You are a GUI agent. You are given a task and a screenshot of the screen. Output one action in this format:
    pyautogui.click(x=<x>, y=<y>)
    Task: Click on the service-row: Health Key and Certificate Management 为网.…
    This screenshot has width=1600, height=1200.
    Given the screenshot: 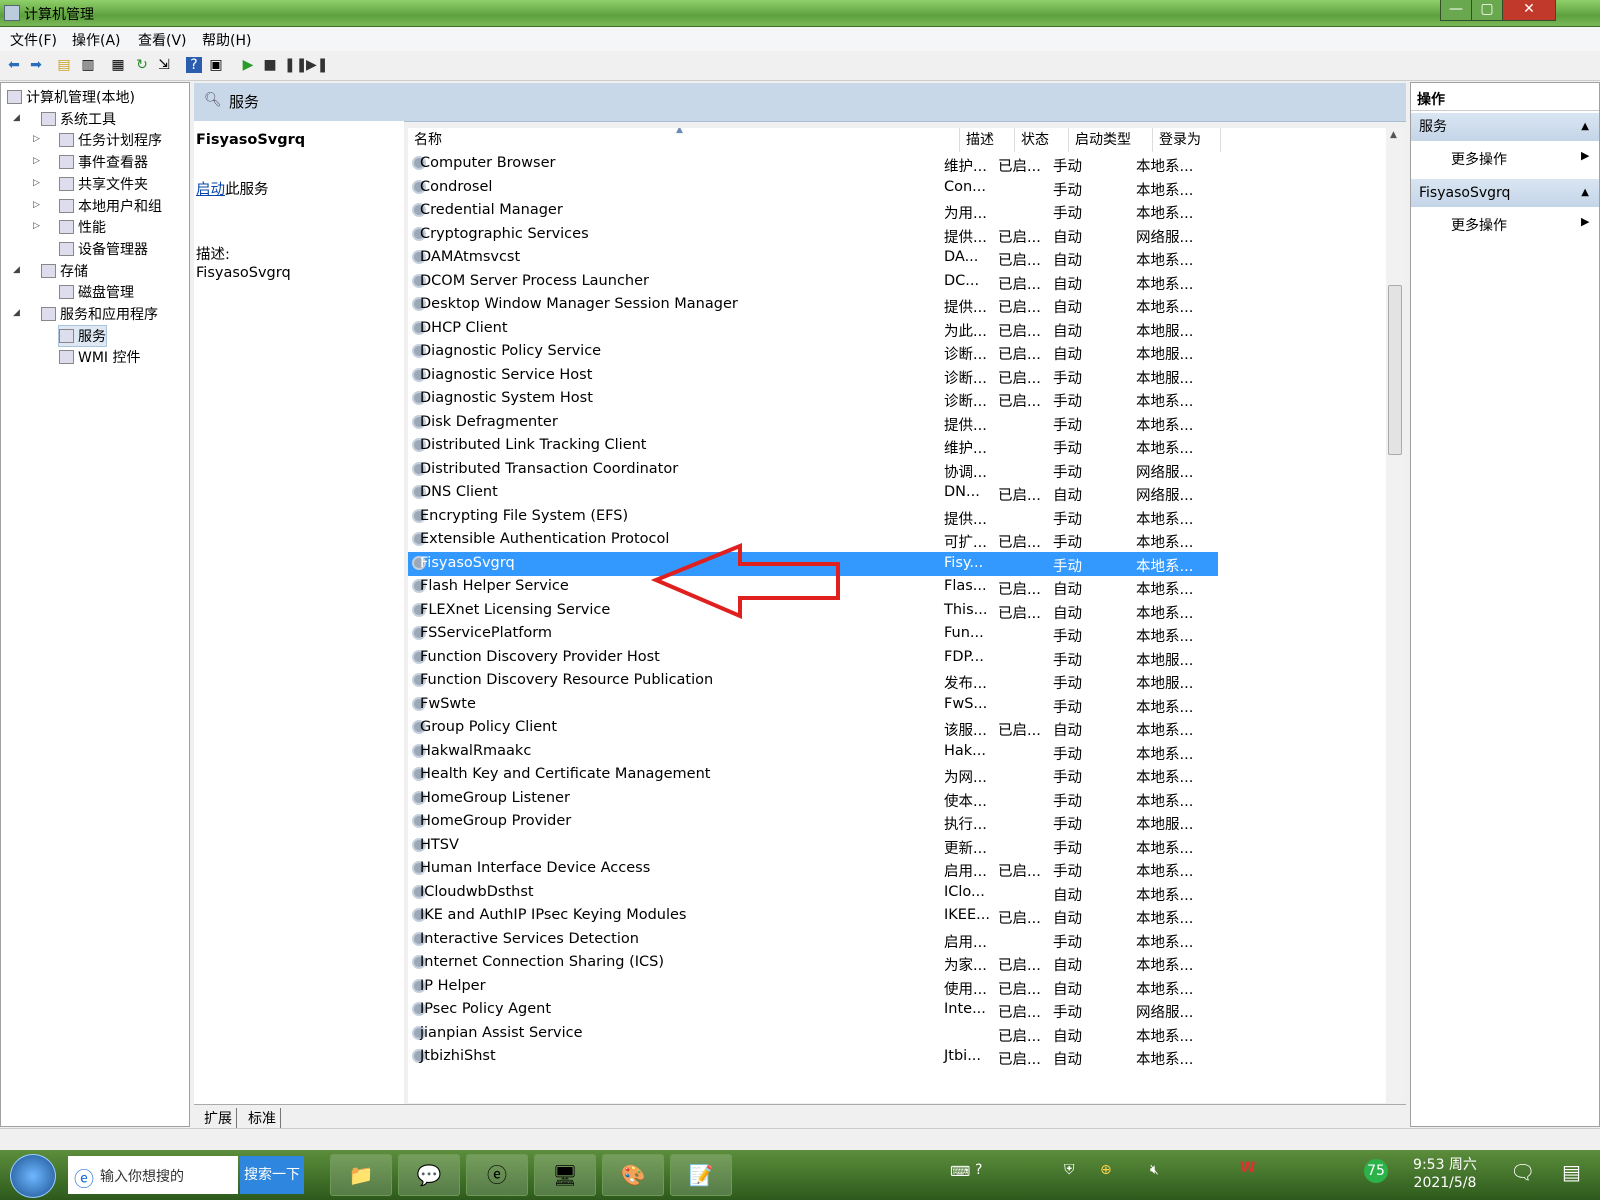 What is the action you would take?
    pyautogui.click(x=813, y=775)
    